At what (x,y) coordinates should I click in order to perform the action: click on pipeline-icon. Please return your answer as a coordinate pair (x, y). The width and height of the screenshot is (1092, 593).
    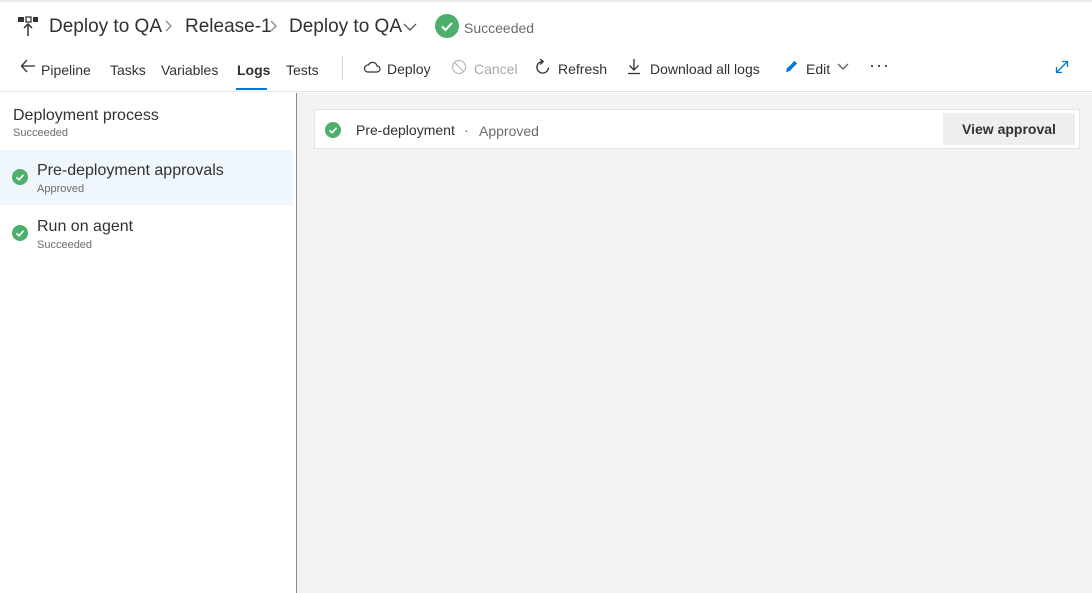
    Looking at the image, I should click on (28, 26).